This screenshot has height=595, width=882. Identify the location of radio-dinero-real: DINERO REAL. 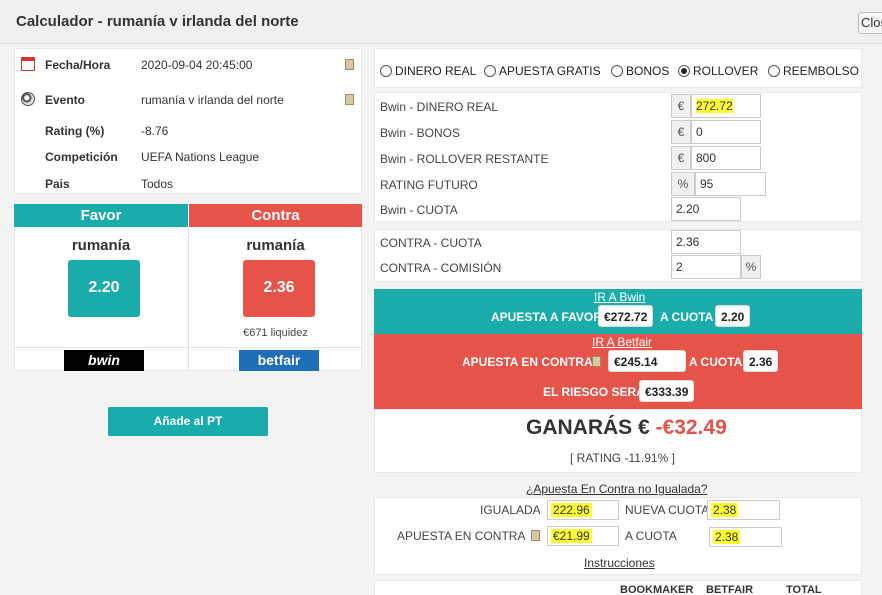
(428, 71).